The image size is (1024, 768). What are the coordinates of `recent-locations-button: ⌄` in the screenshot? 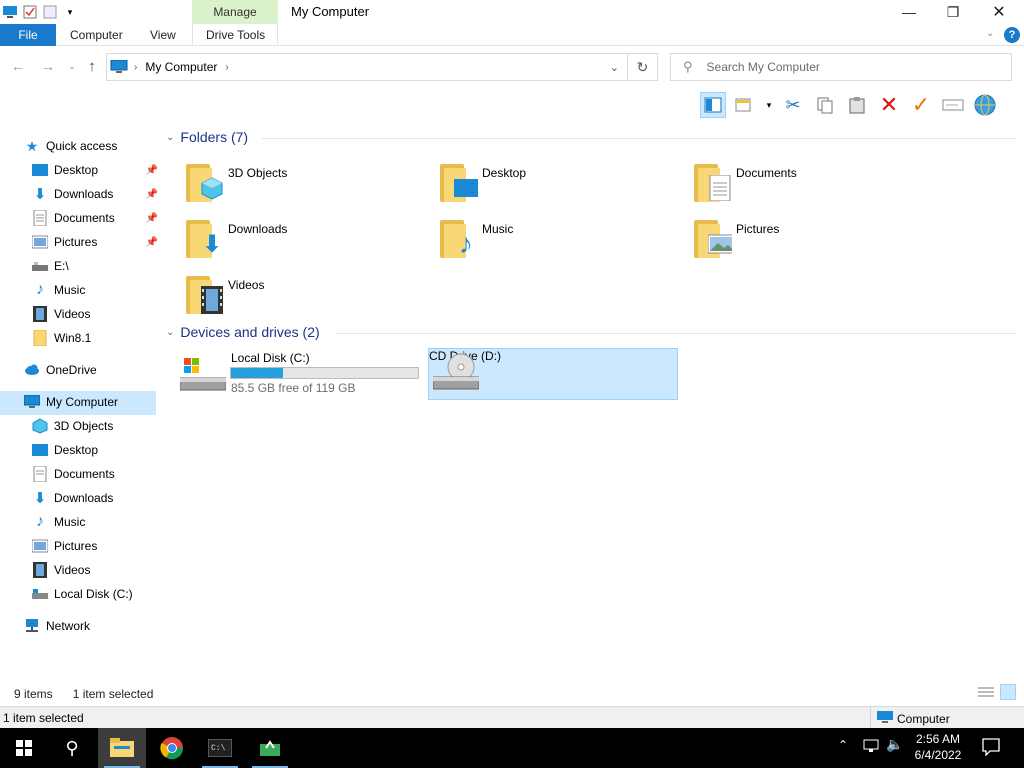 It's located at (72, 66).